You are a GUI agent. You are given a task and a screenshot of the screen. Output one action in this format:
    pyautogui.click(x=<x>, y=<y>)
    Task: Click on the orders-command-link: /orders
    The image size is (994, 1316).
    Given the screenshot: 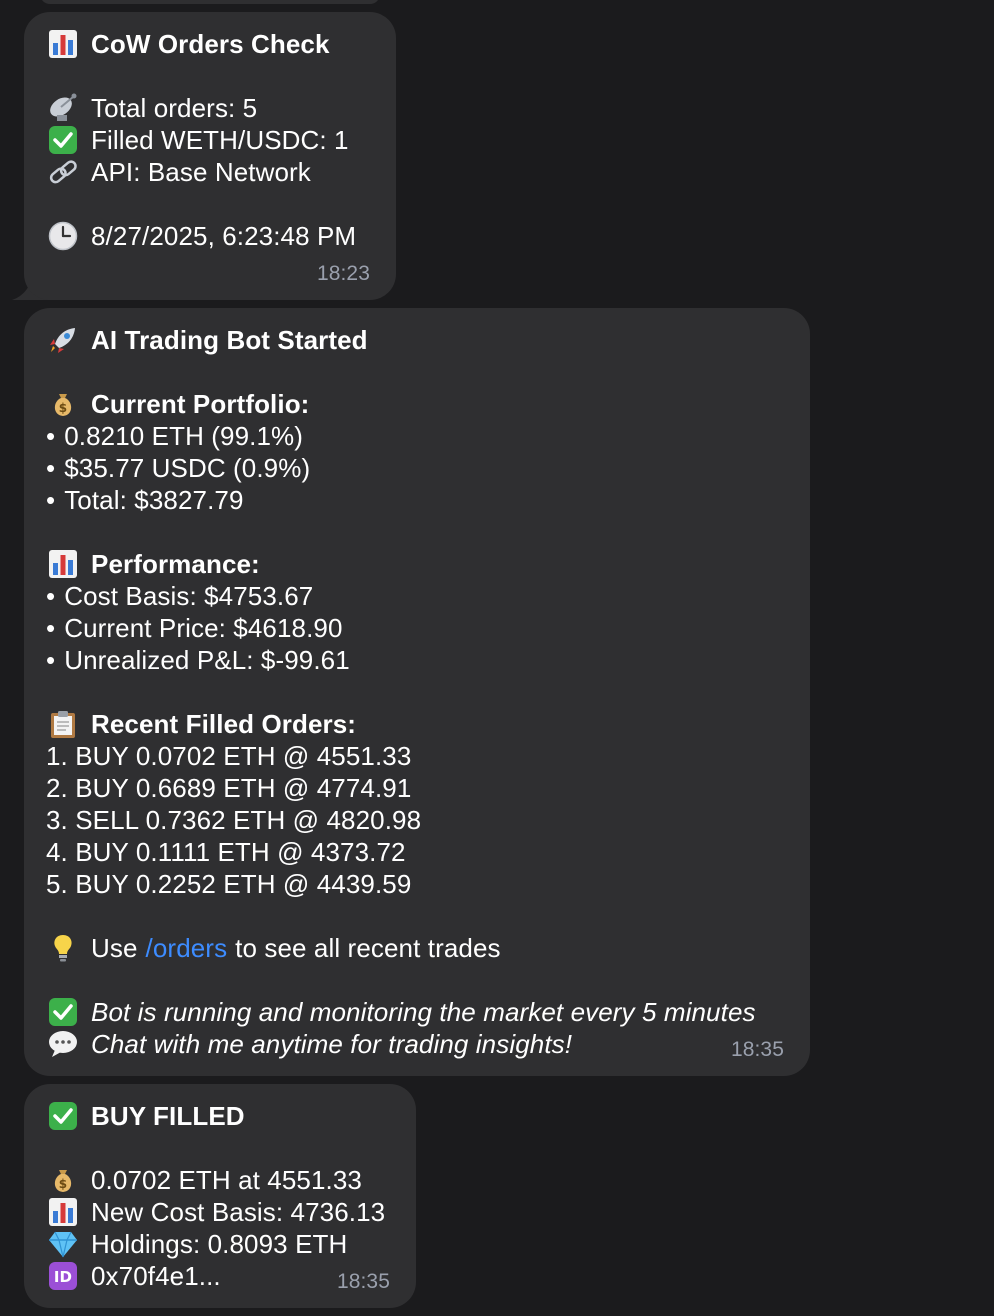 What is the action you would take?
    pyautogui.click(x=187, y=948)
    